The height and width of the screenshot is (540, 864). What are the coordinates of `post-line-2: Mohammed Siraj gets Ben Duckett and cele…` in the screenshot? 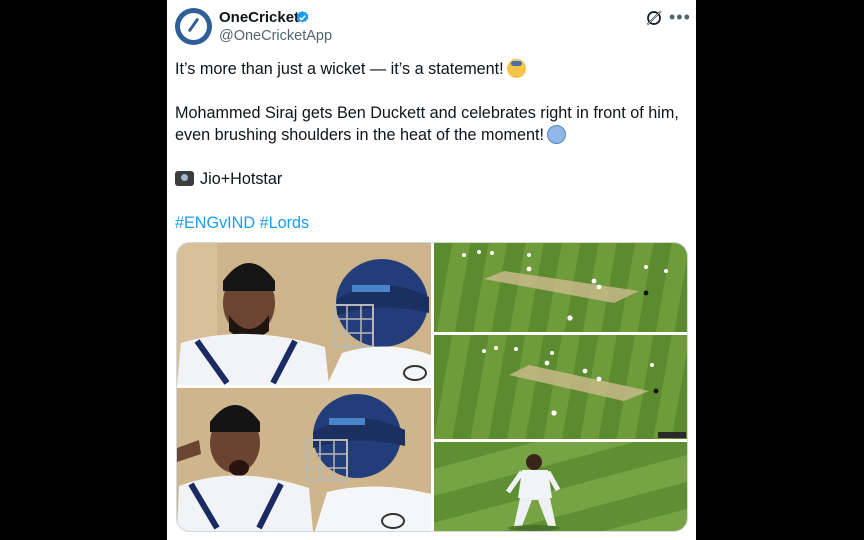 It's located at (427, 113).